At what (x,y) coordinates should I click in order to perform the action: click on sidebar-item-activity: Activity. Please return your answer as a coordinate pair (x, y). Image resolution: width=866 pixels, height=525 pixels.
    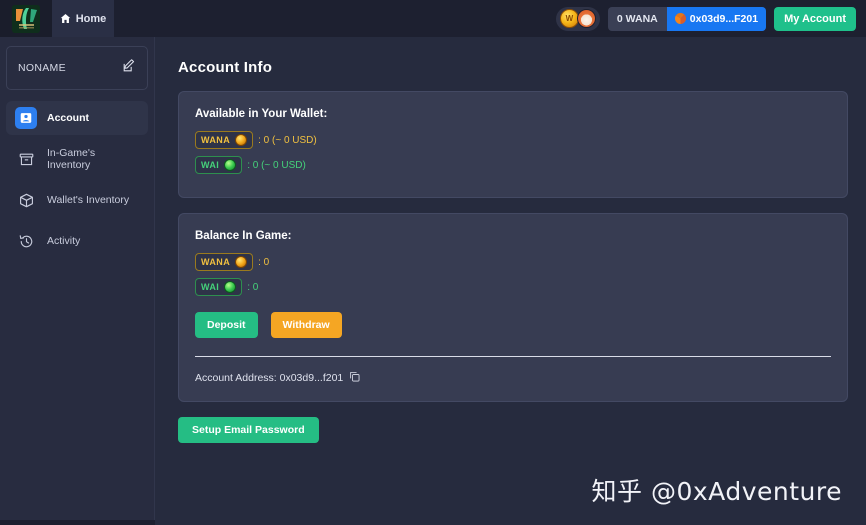
    Looking at the image, I should click on (77, 241).